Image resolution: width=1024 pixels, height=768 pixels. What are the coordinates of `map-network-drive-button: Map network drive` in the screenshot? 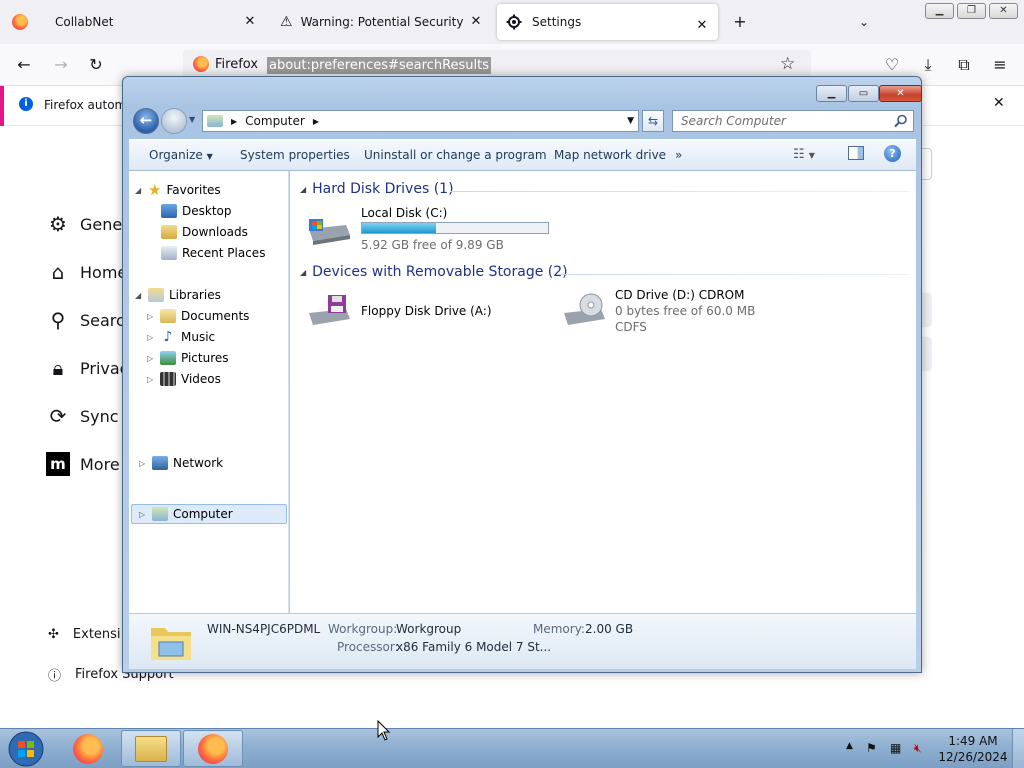 It's located at (610, 155).